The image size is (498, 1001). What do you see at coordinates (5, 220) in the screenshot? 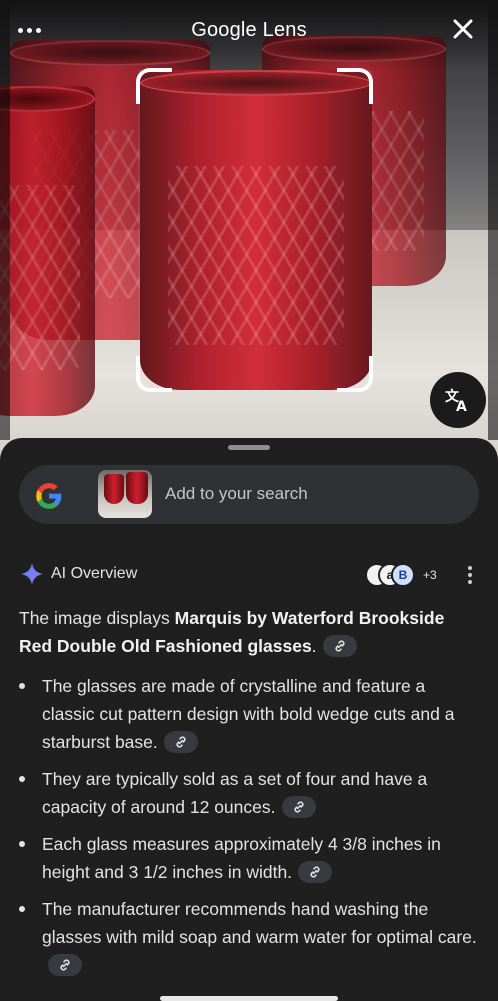
I see `dim-overlay-left` at bounding box center [5, 220].